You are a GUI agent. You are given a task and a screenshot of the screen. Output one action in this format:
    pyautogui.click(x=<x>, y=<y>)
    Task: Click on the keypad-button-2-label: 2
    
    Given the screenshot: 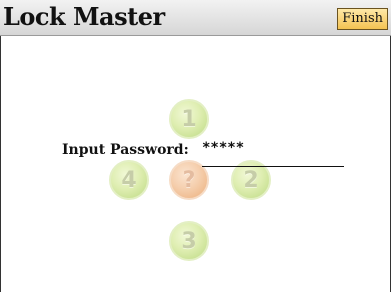 What is the action you would take?
    pyautogui.click(x=251, y=180)
    